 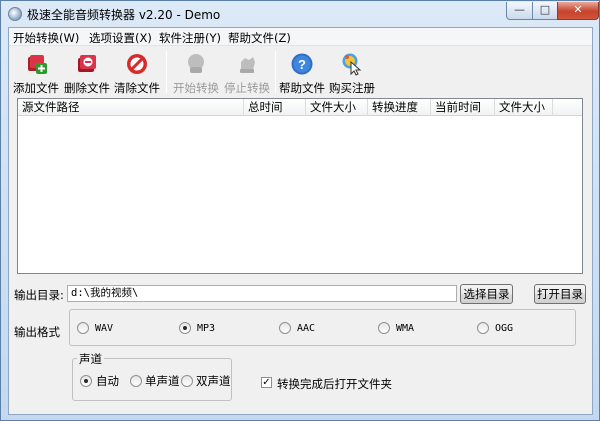 I want to click on close-button: ✕, so click(x=578, y=11).